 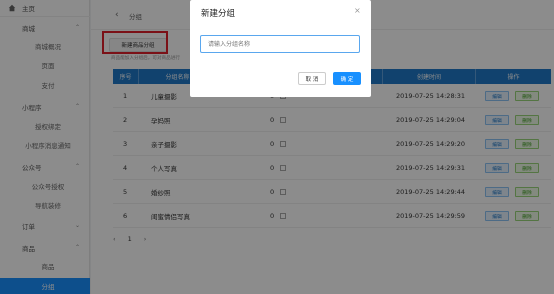 I want to click on cancel-button: 取 消, so click(x=312, y=78).